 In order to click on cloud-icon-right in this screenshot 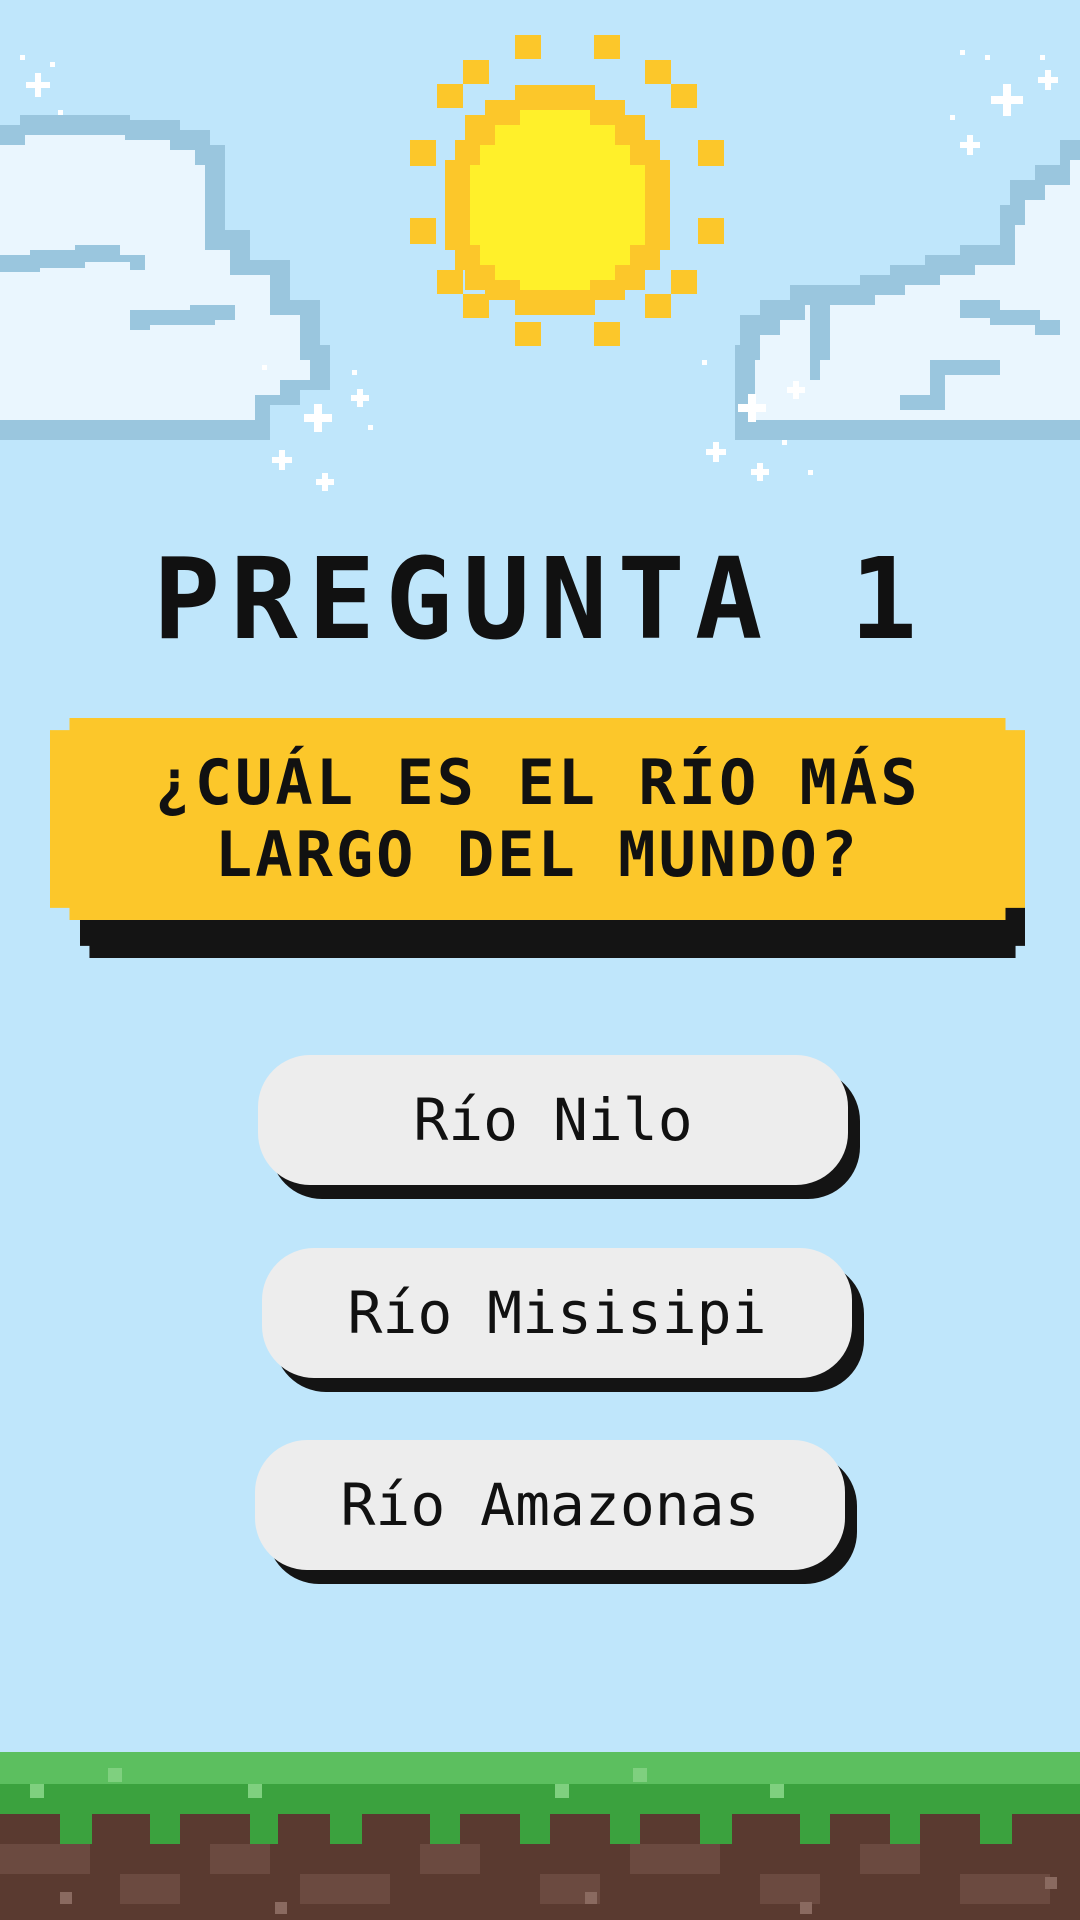, I will do `click(907, 290)`.